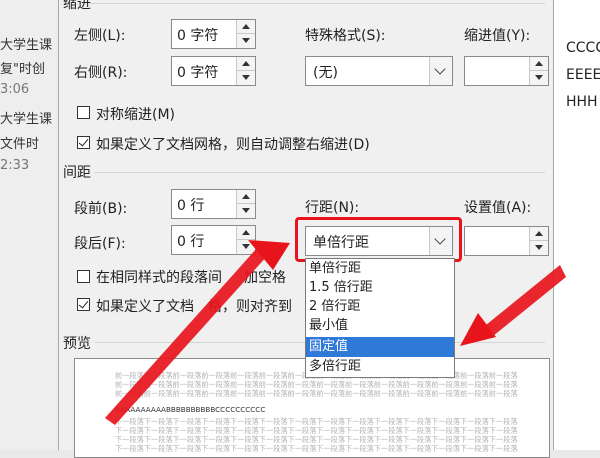 This screenshot has width=600, height=458. Describe the element at coordinates (513, 305) in the screenshot. I see `arrow-to-fixed-value-icon` at that location.